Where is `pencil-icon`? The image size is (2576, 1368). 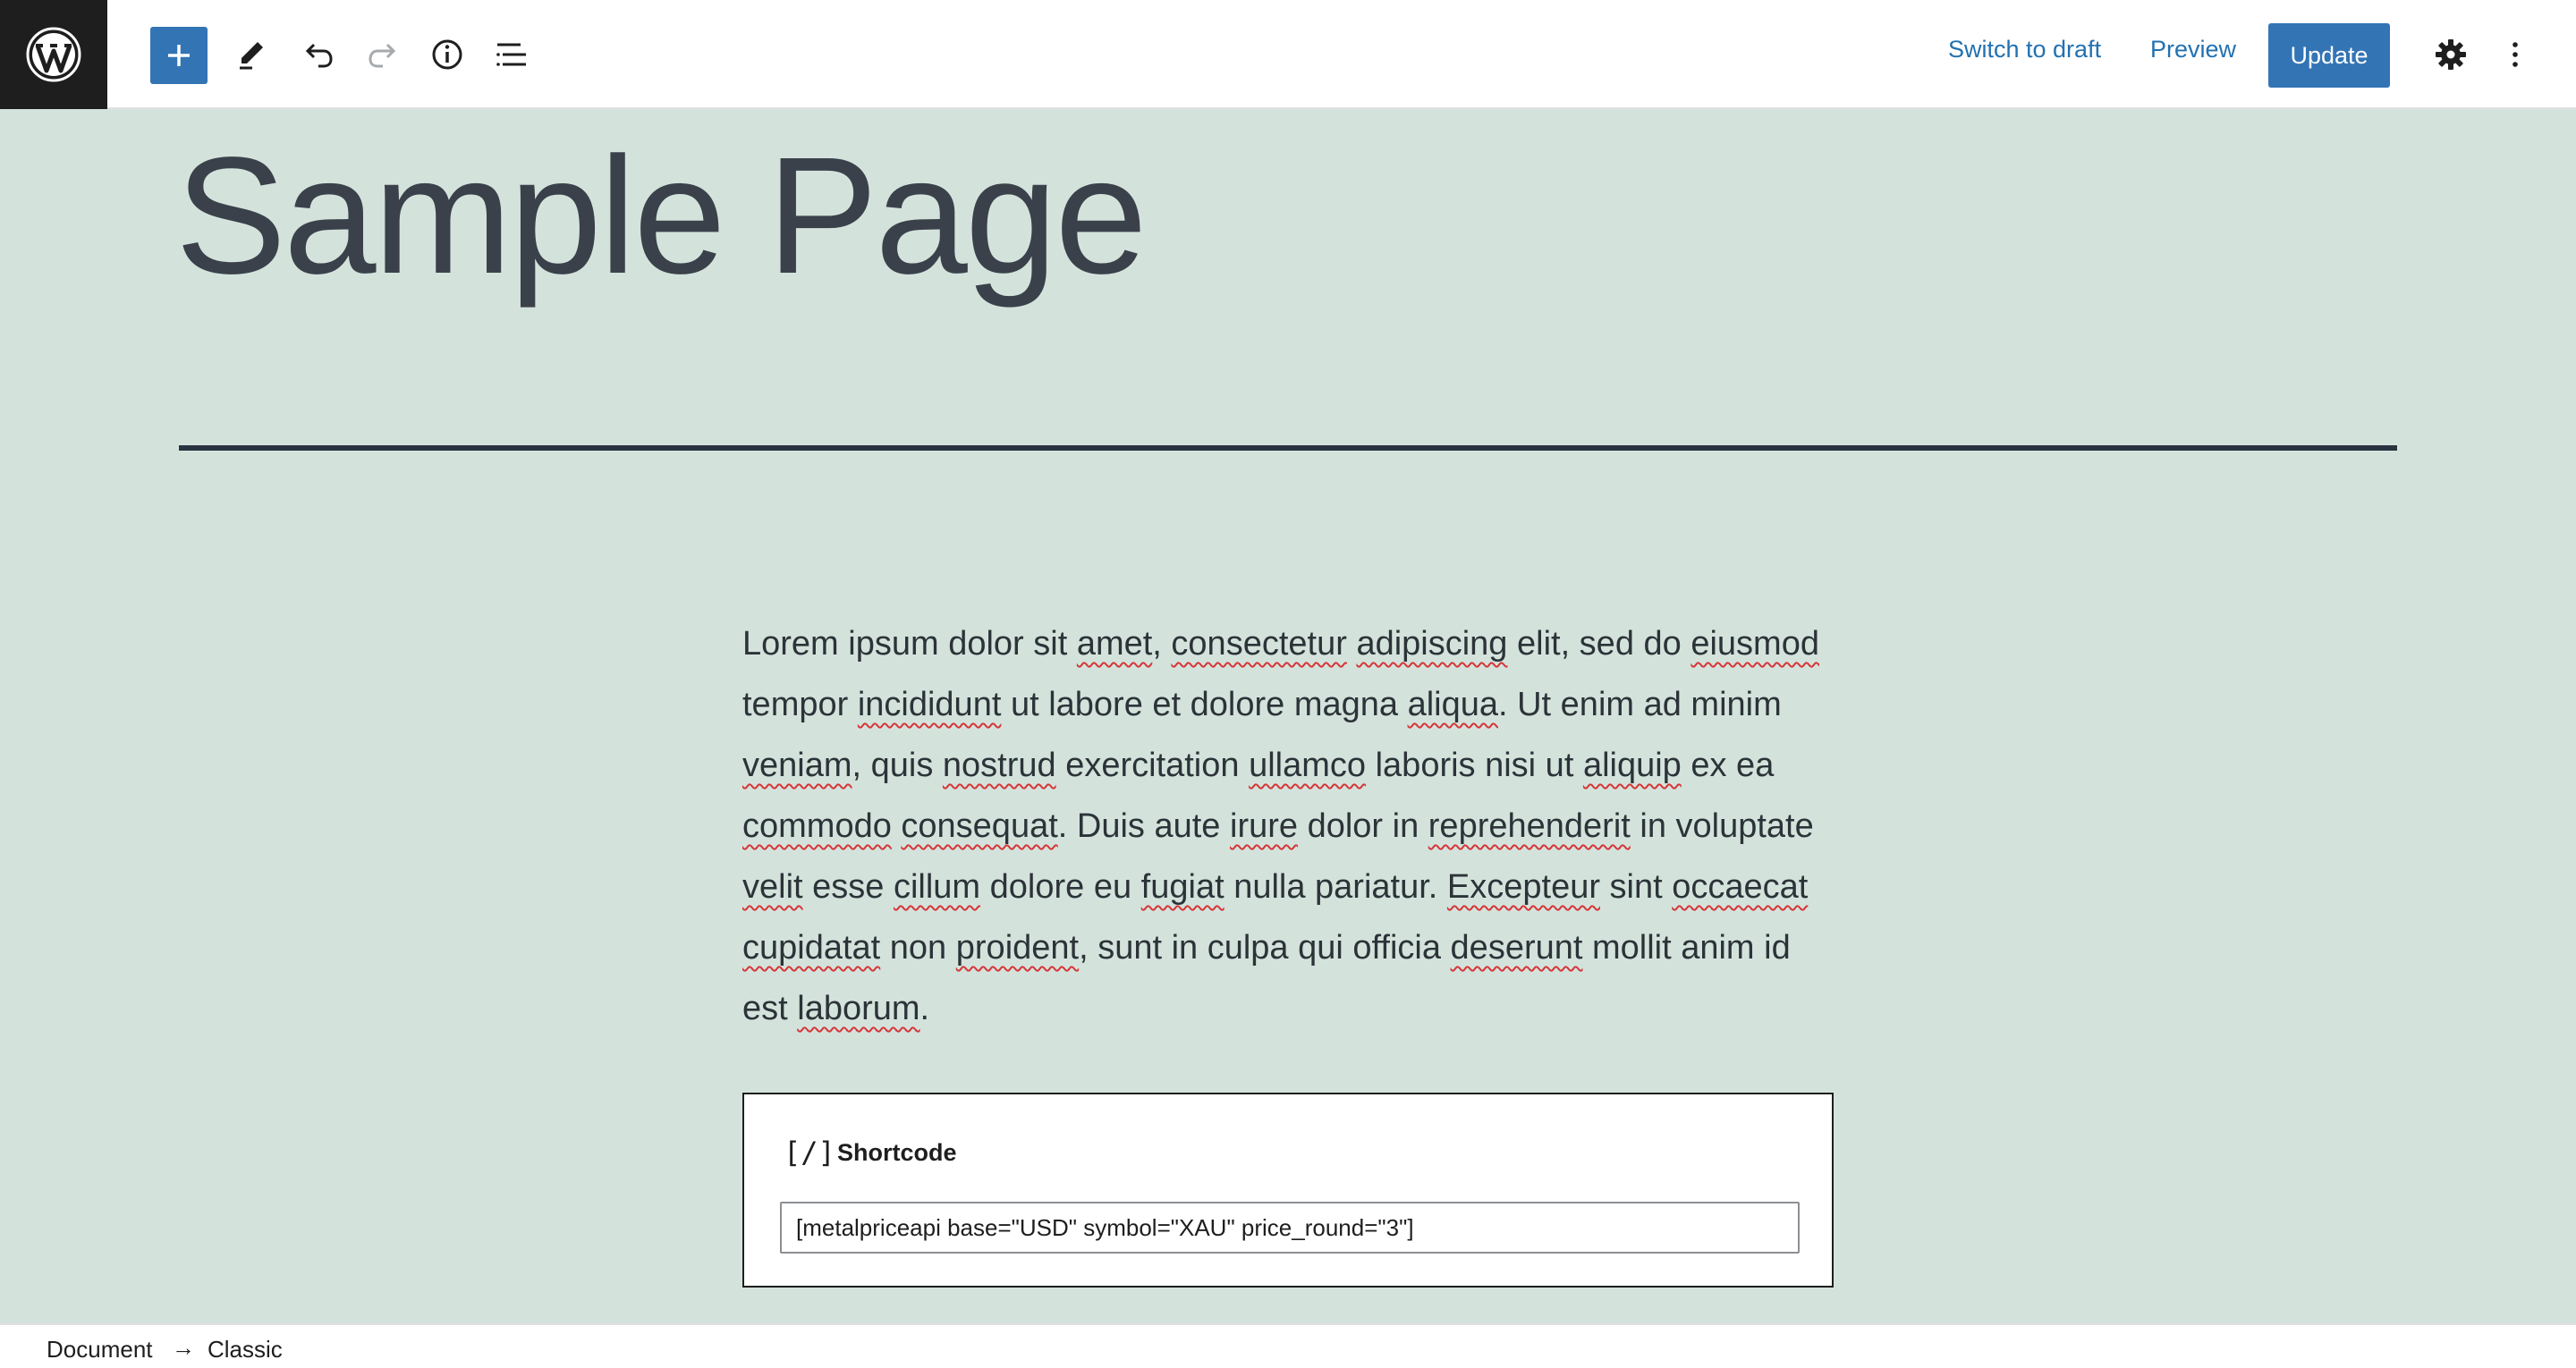 pencil-icon is located at coordinates (251, 56).